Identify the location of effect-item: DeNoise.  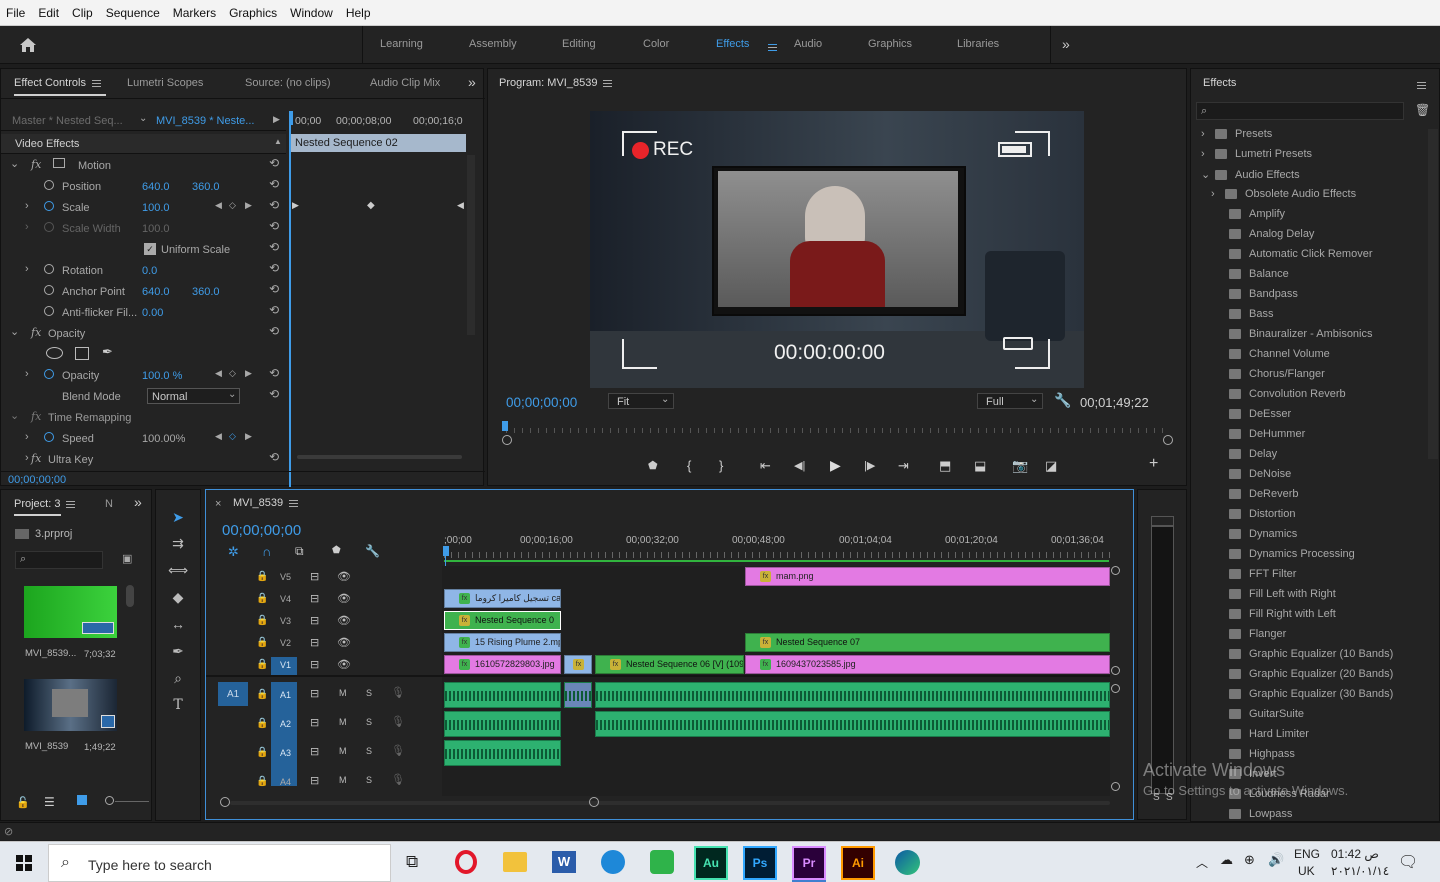
(1260, 478).